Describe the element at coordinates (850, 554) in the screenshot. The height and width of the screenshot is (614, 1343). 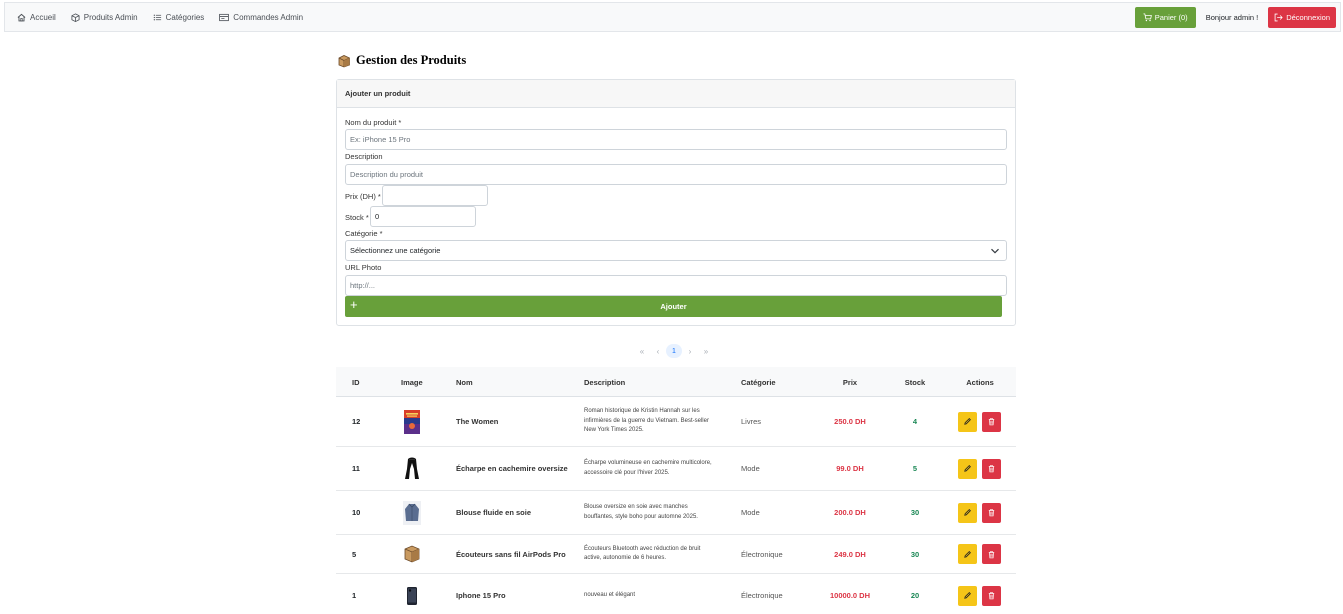
I see `row-price: 249.0 DH` at that location.